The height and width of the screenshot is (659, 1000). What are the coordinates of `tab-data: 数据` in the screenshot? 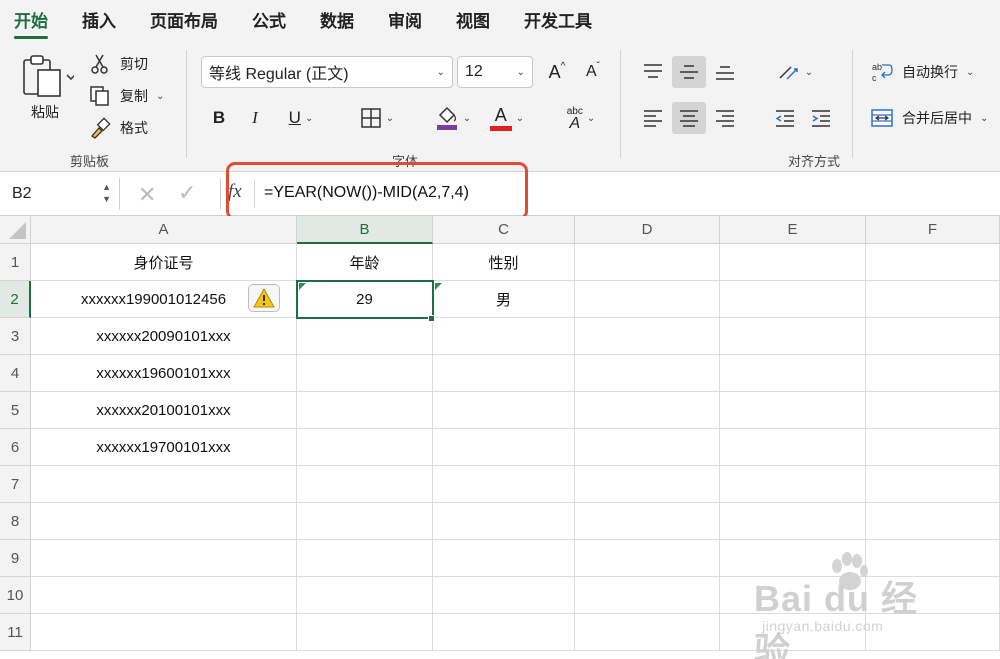 It's located at (337, 22).